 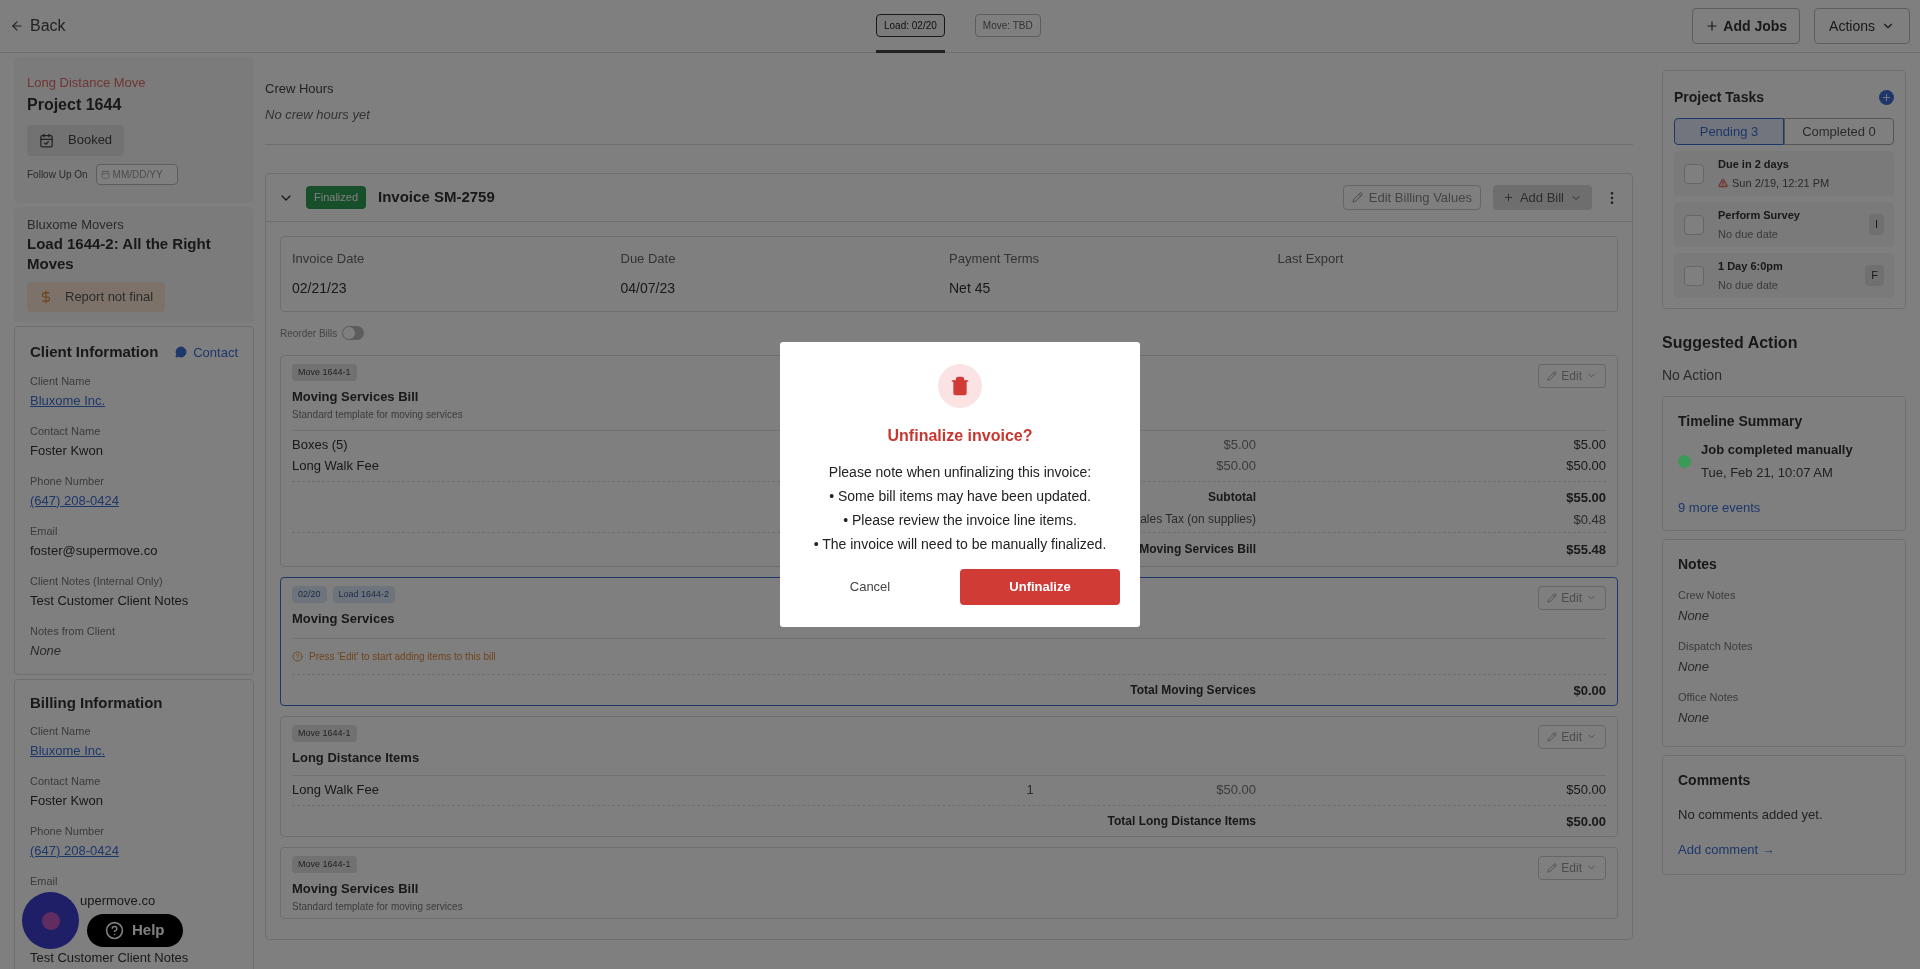 What do you see at coordinates (960, 436) in the screenshot?
I see `dialog-title: Unfinalize invoice?` at bounding box center [960, 436].